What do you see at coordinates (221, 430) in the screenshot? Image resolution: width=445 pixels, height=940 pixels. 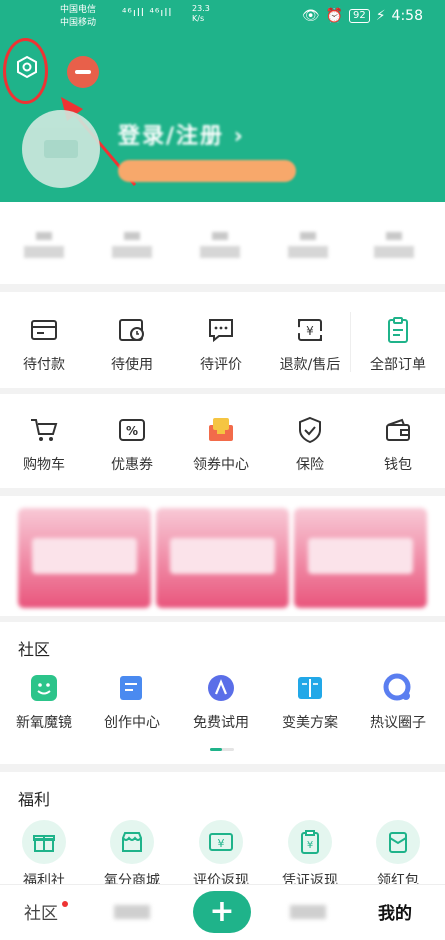 I see `coupon-center-icon` at bounding box center [221, 430].